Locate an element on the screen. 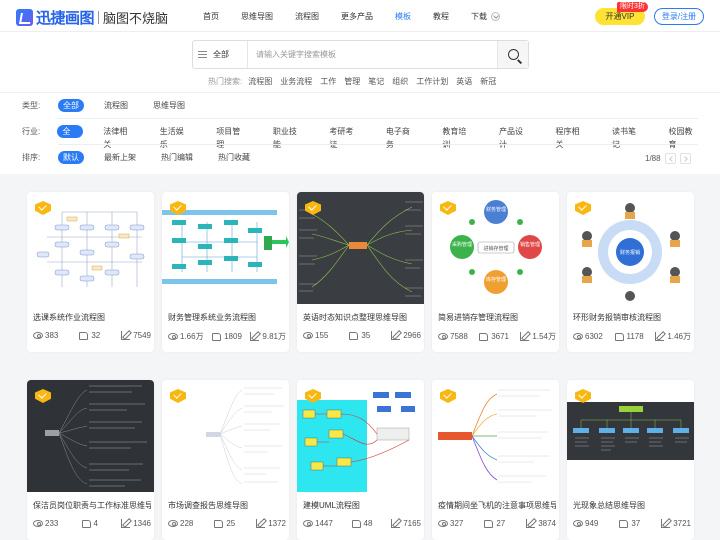  template-card: 市场调查报告思维导图 228 25 1372 is located at coordinates (225, 460).